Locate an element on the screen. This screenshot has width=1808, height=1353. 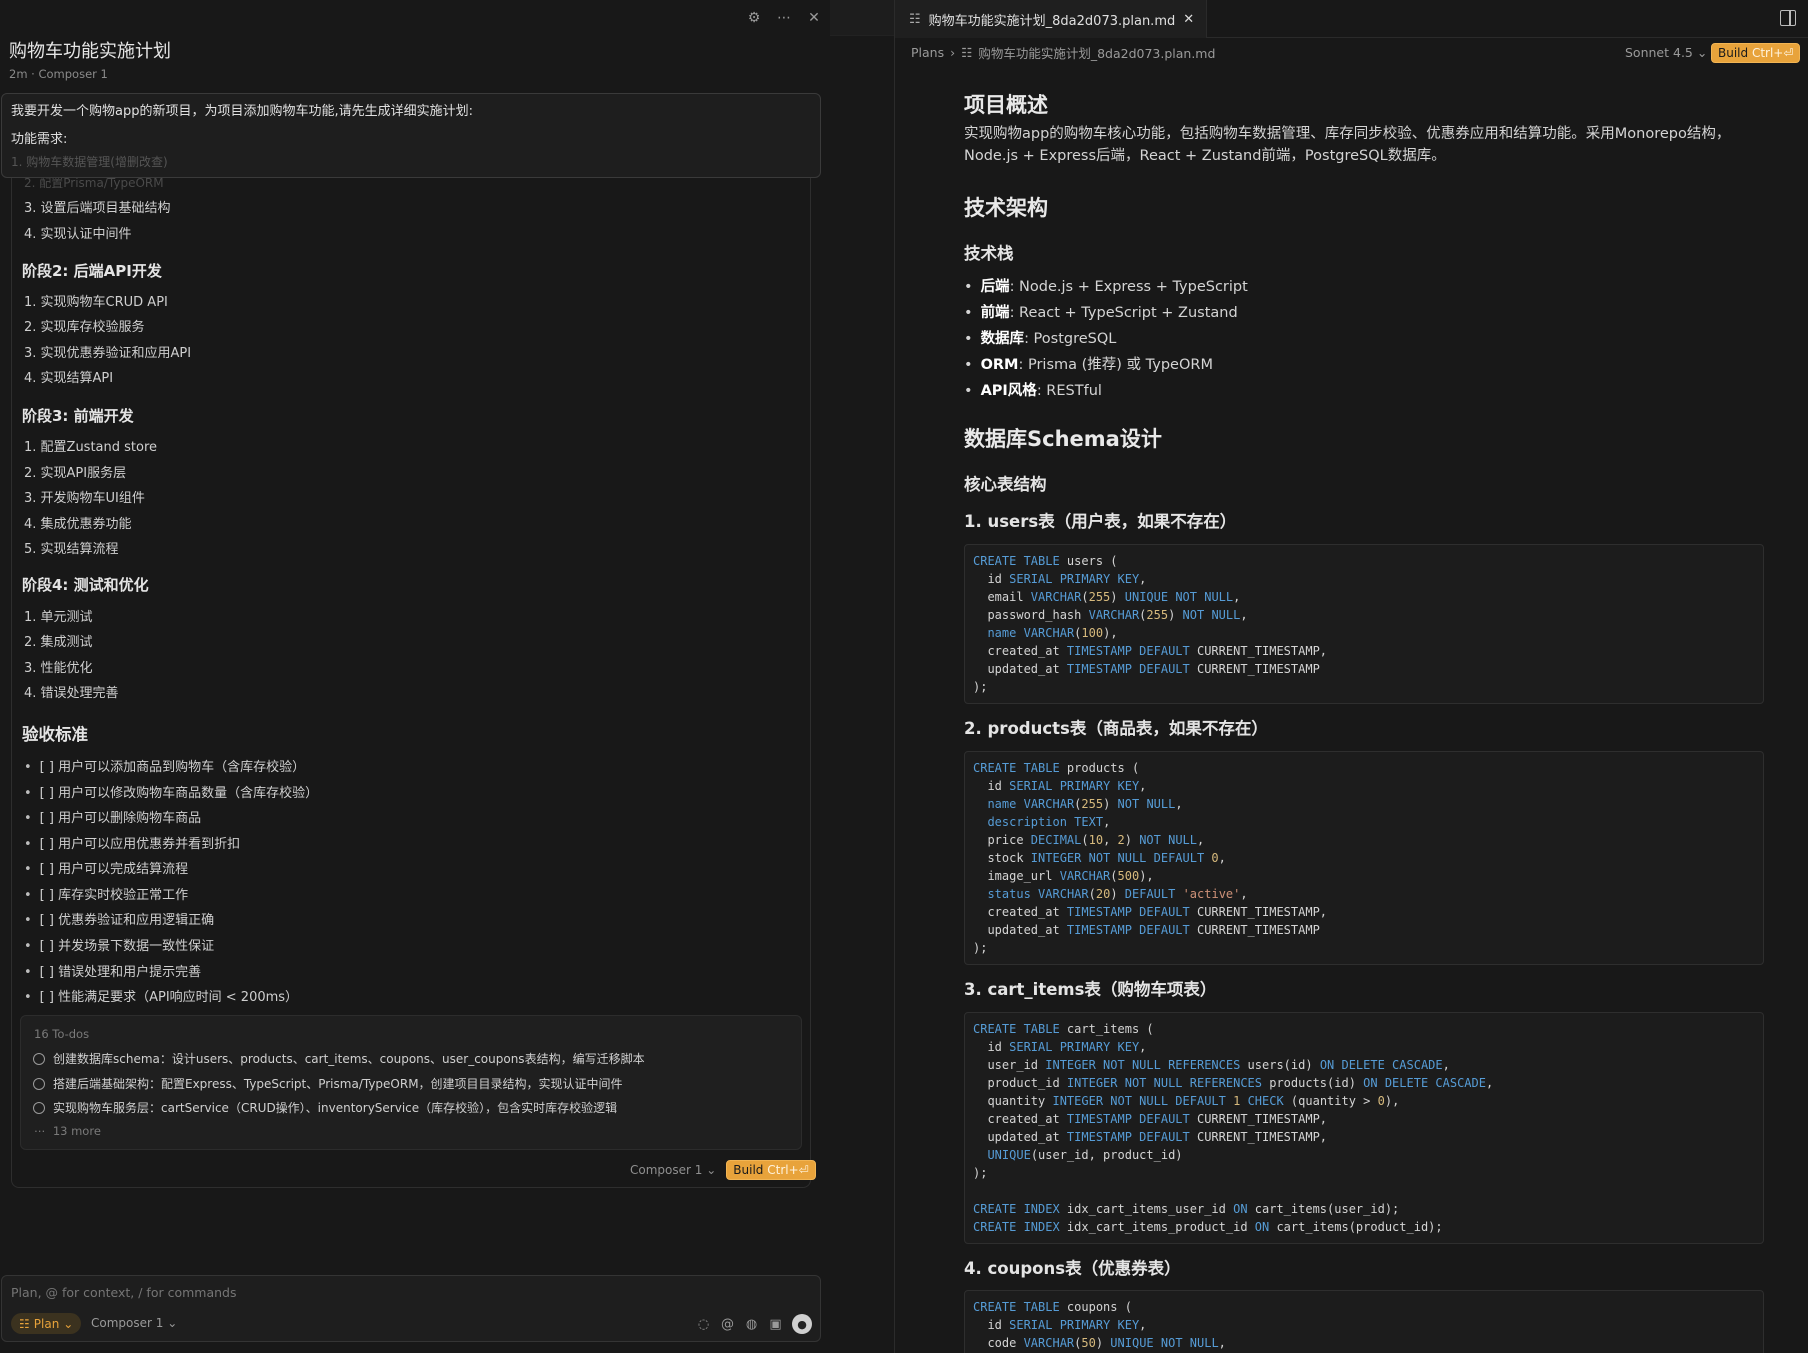
stack-item: 前端: React + TypeScript + Zustand is located at coordinates (1101, 311).